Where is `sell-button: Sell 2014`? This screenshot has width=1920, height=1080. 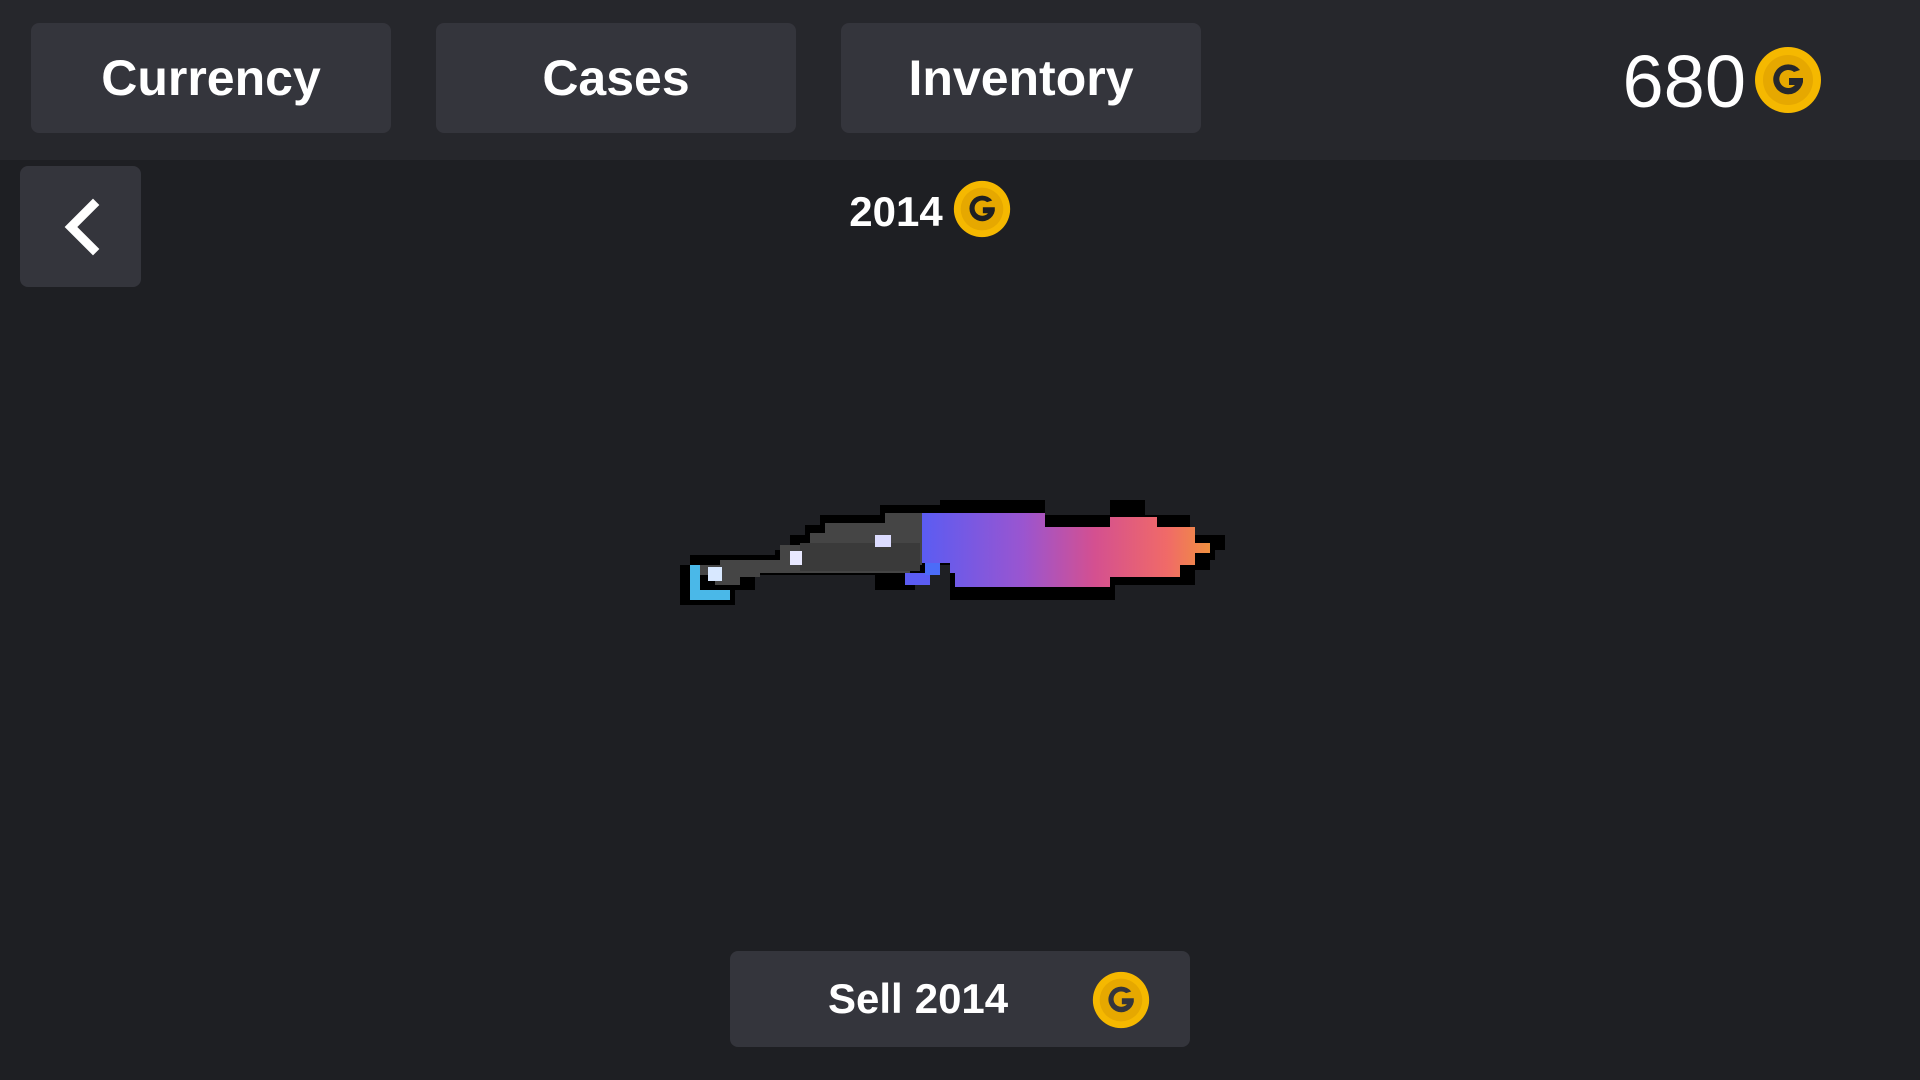 sell-button: Sell 2014 is located at coordinates (960, 999).